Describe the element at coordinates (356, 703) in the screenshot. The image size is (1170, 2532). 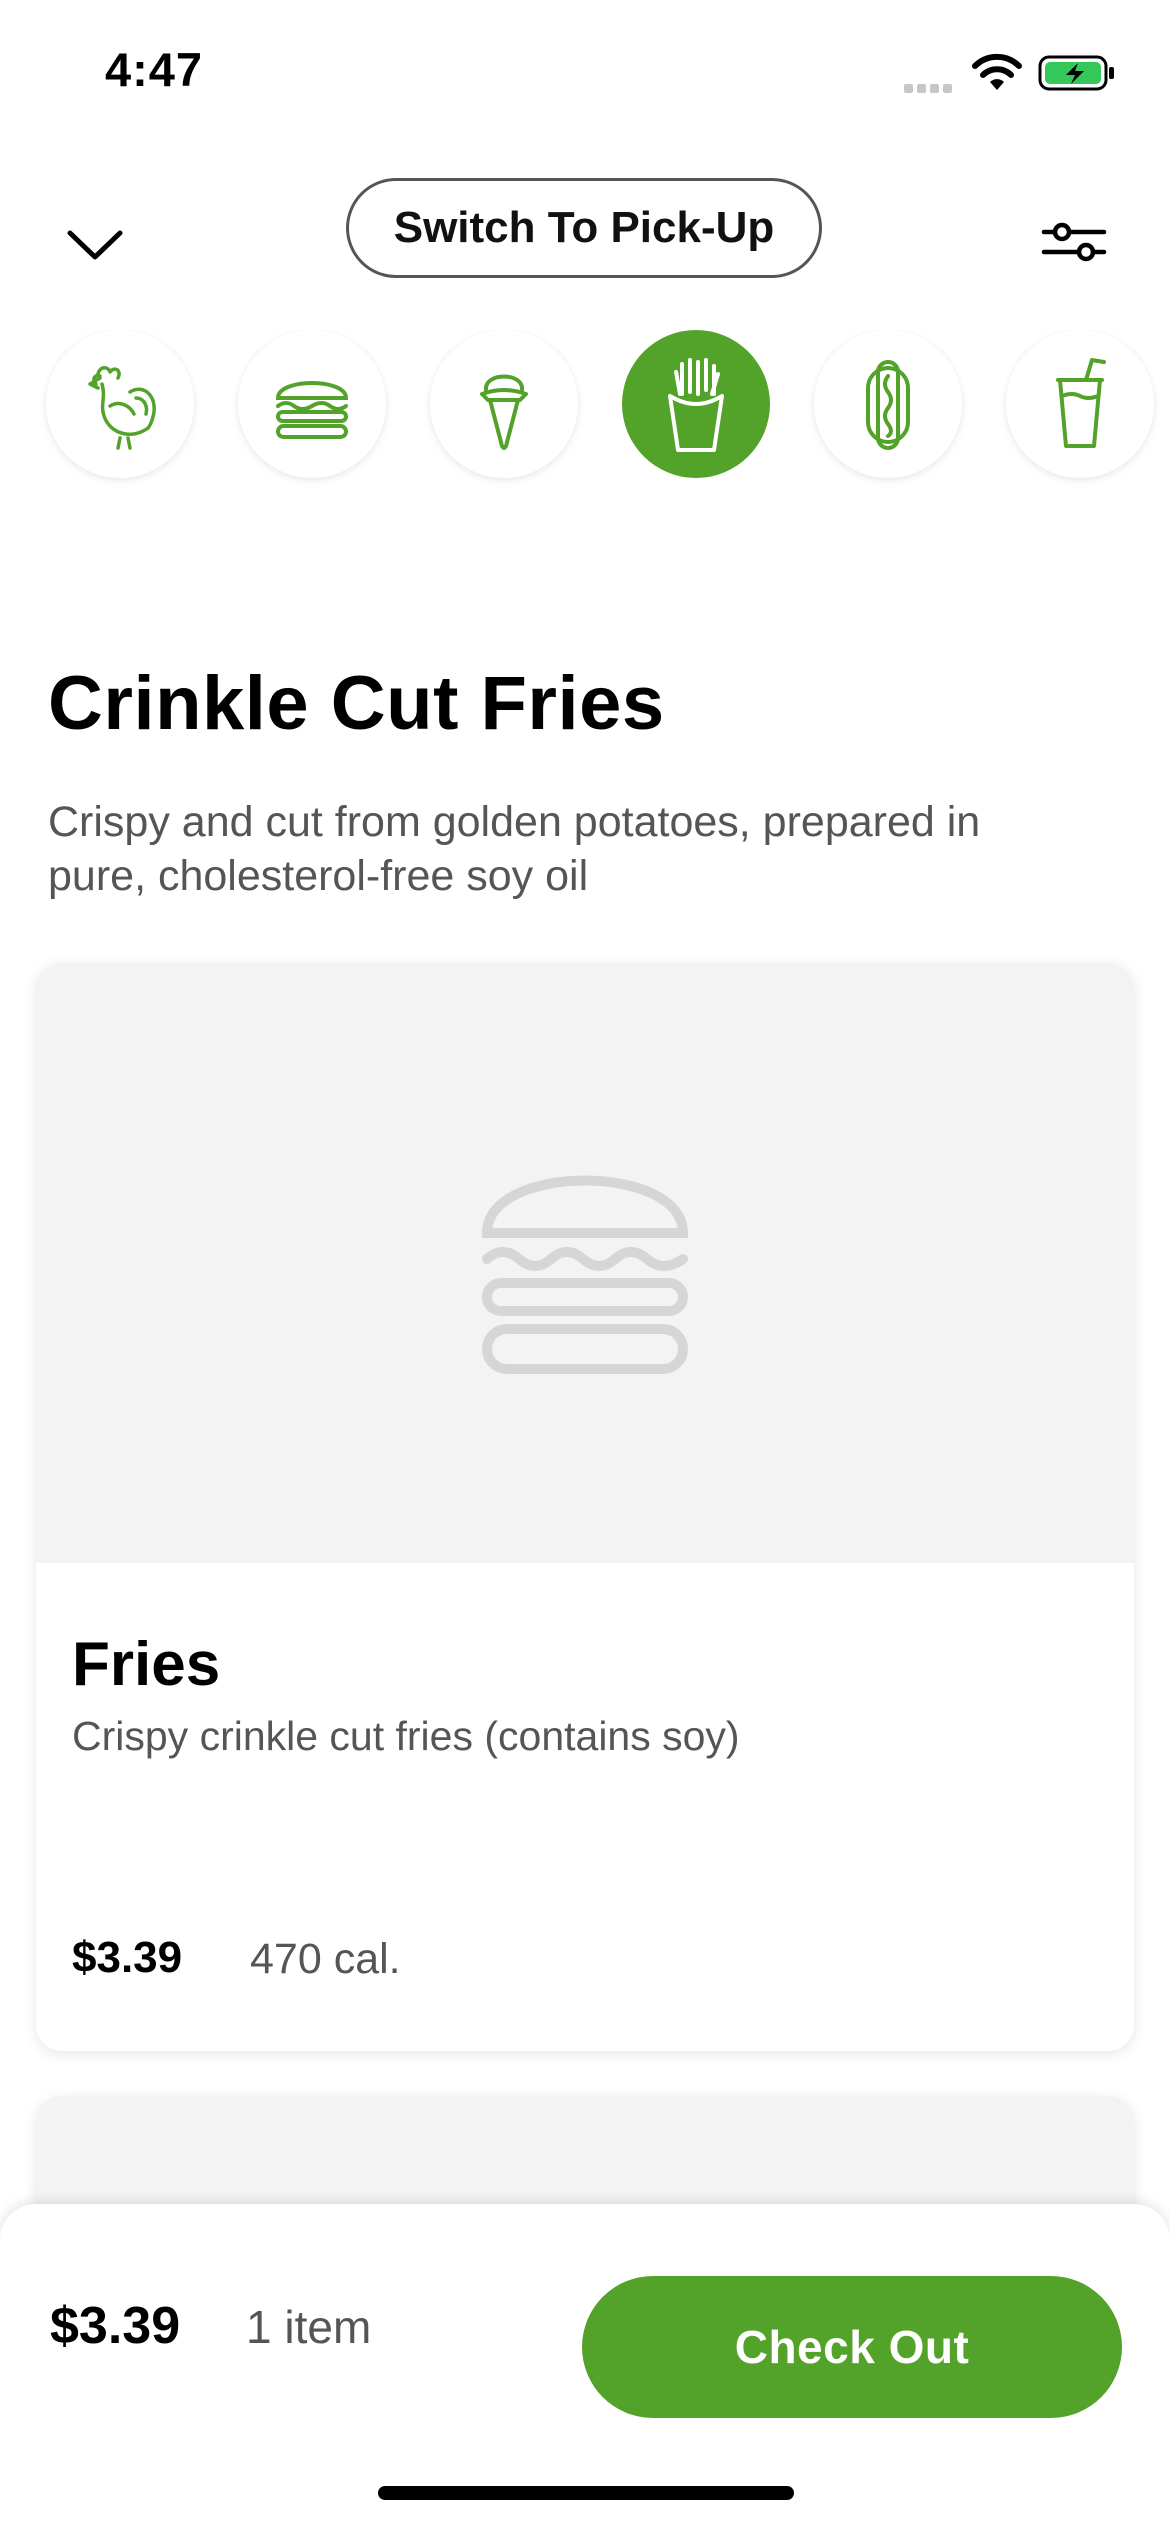
I see `section-title: Crinkle Cut Fries` at that location.